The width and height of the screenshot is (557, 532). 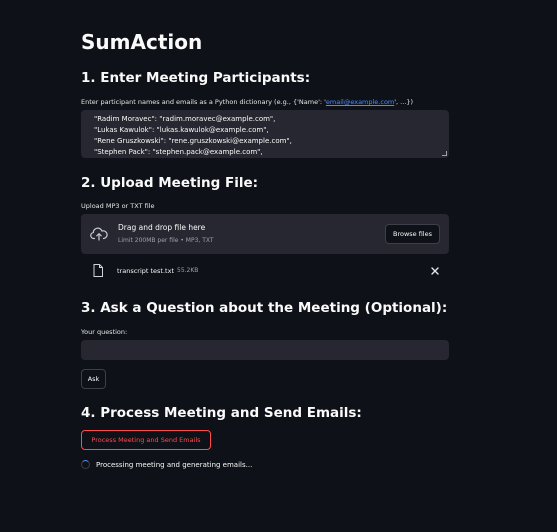 What do you see at coordinates (265, 350) in the screenshot?
I see `question-input` at bounding box center [265, 350].